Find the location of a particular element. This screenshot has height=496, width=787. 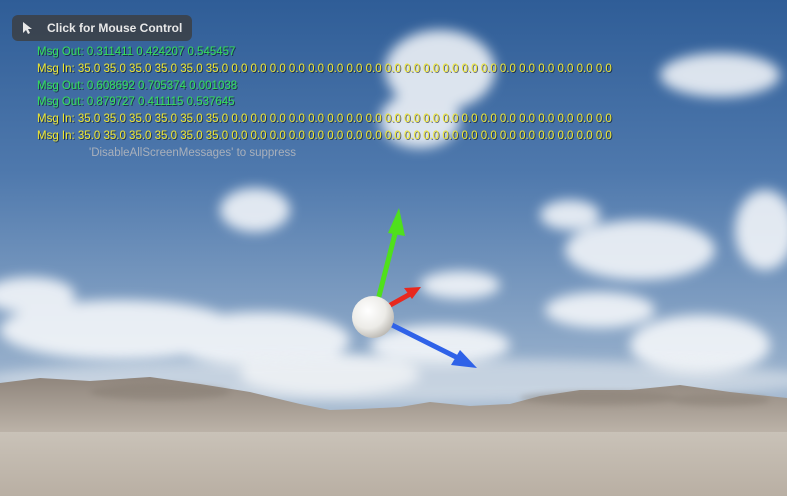

ground is located at coordinates (393, 464).